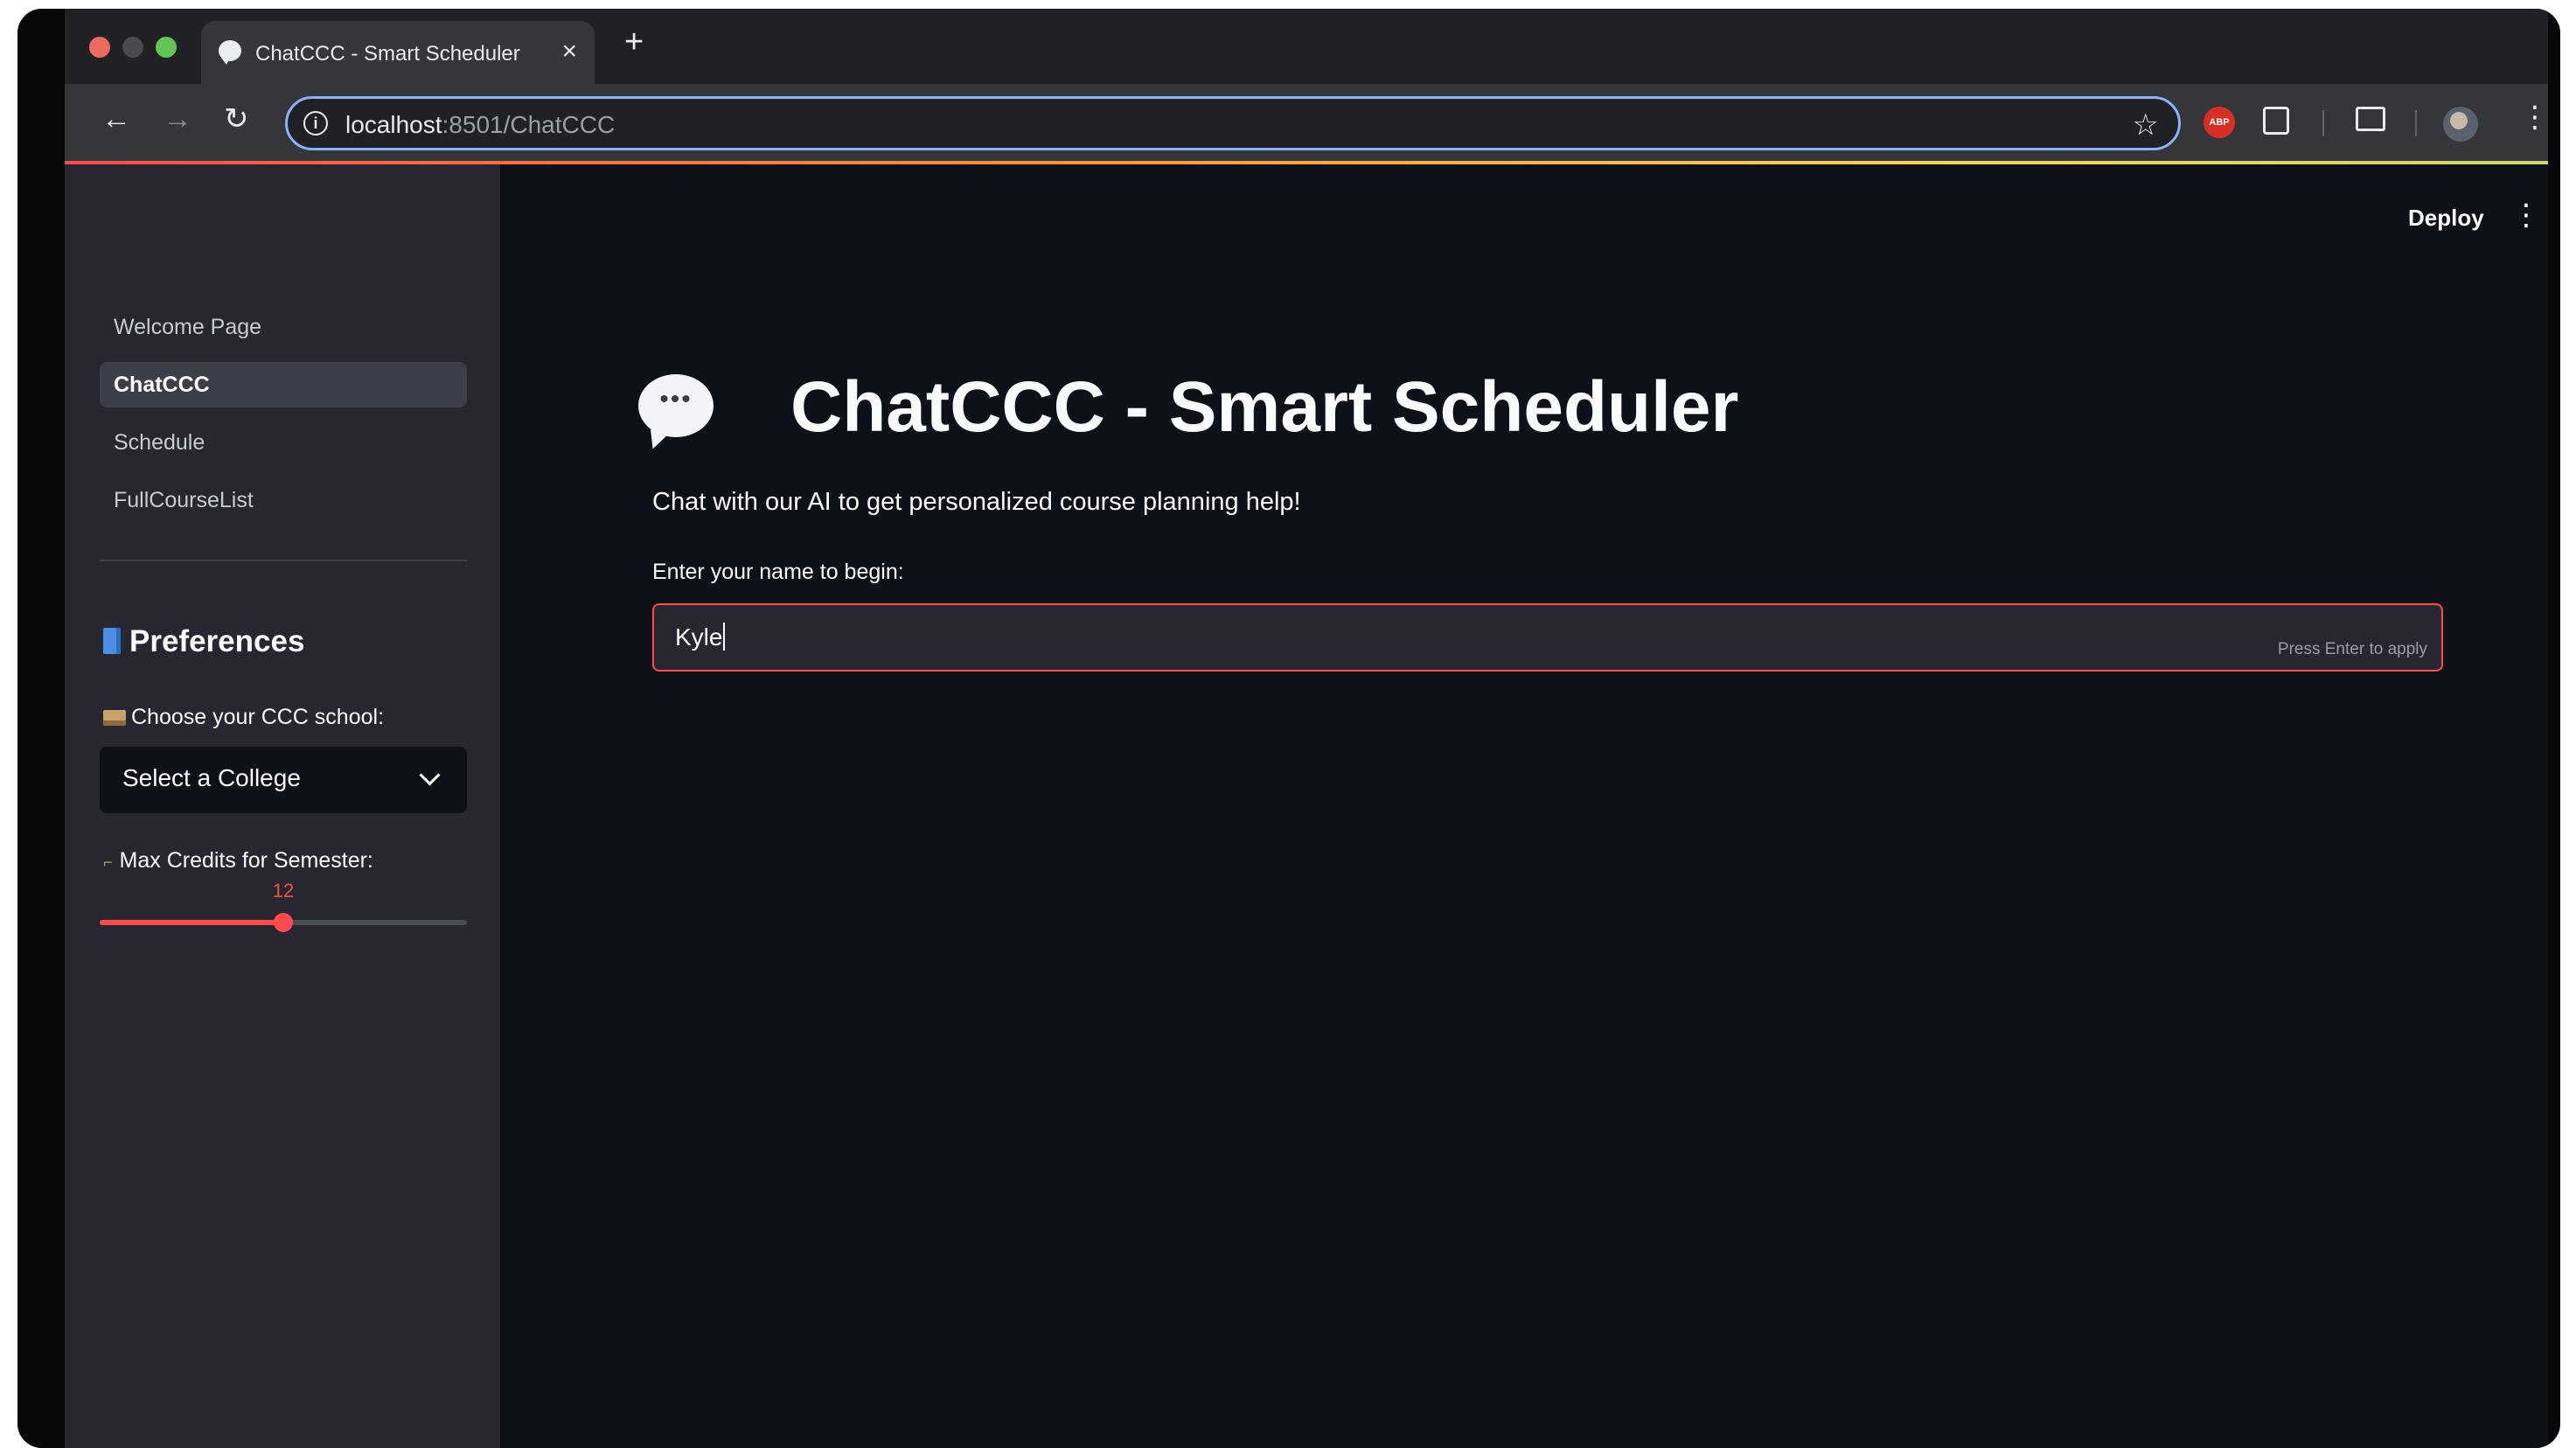 The width and height of the screenshot is (2576, 1448). I want to click on forward-arrow-icon: →, so click(177, 119).